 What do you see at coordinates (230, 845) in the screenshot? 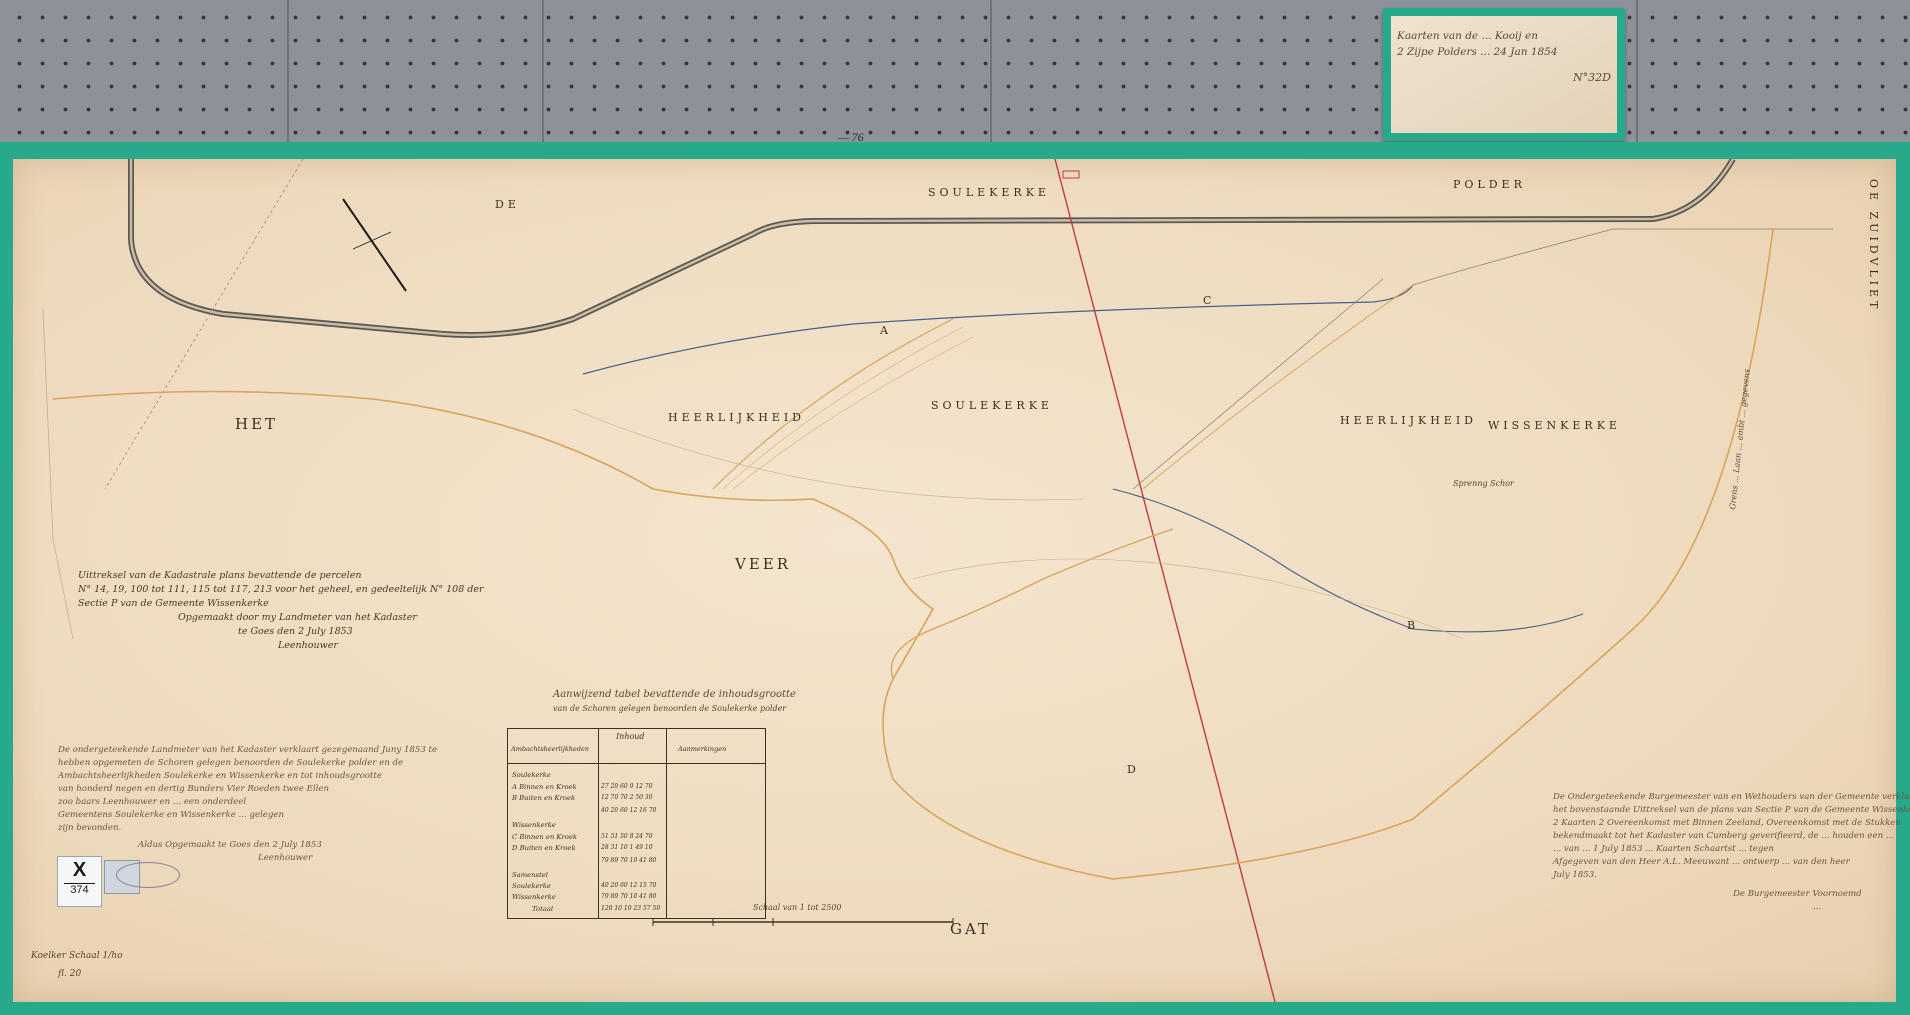
I see `statement-signoff: Aldus Opgemaakt te Goes den 2 July 1853` at bounding box center [230, 845].